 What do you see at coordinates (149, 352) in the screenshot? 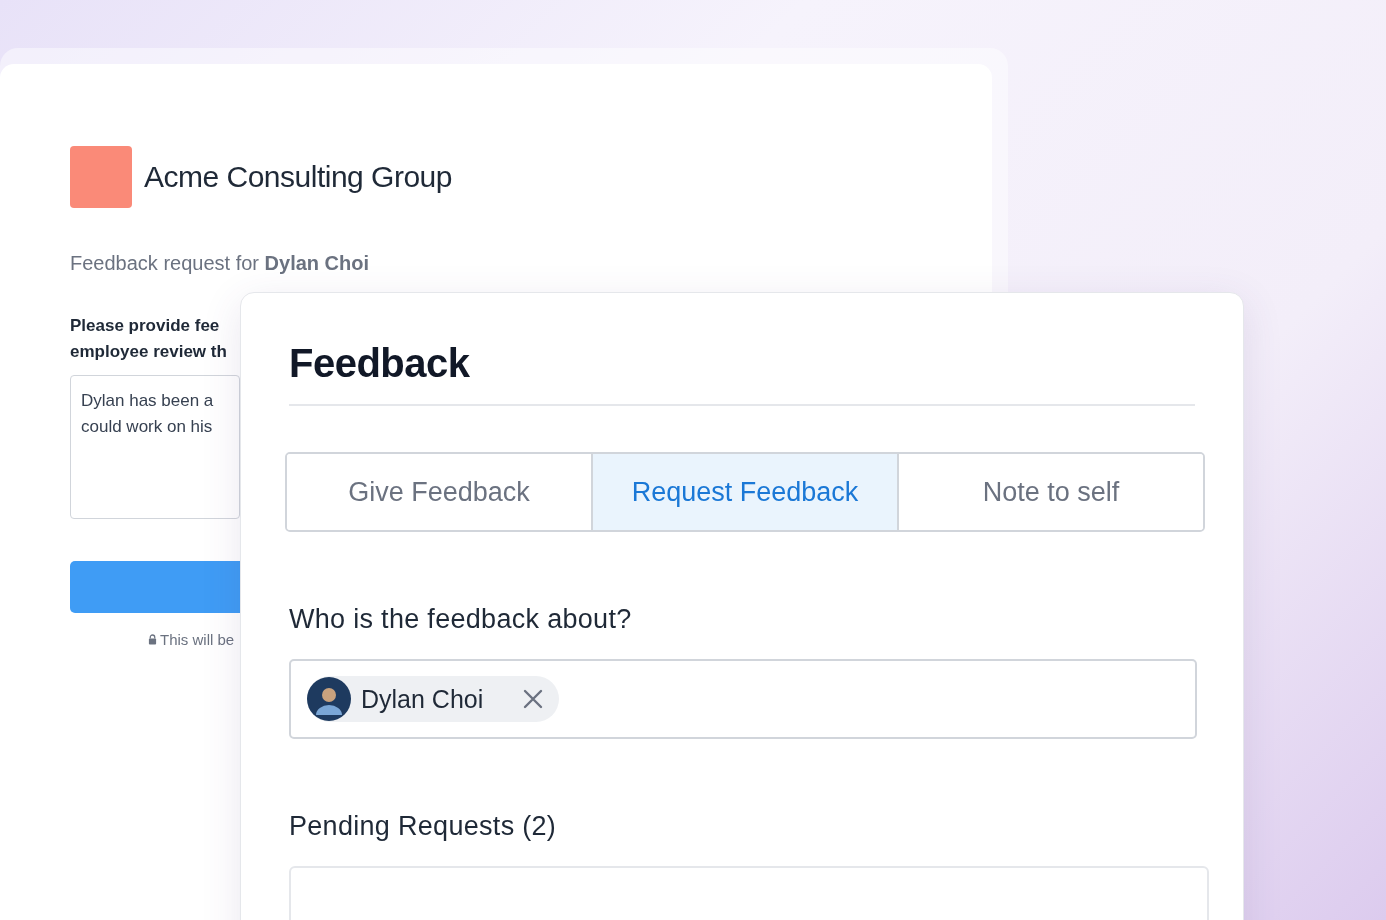
I see `prompt-text: employee review th` at bounding box center [149, 352].